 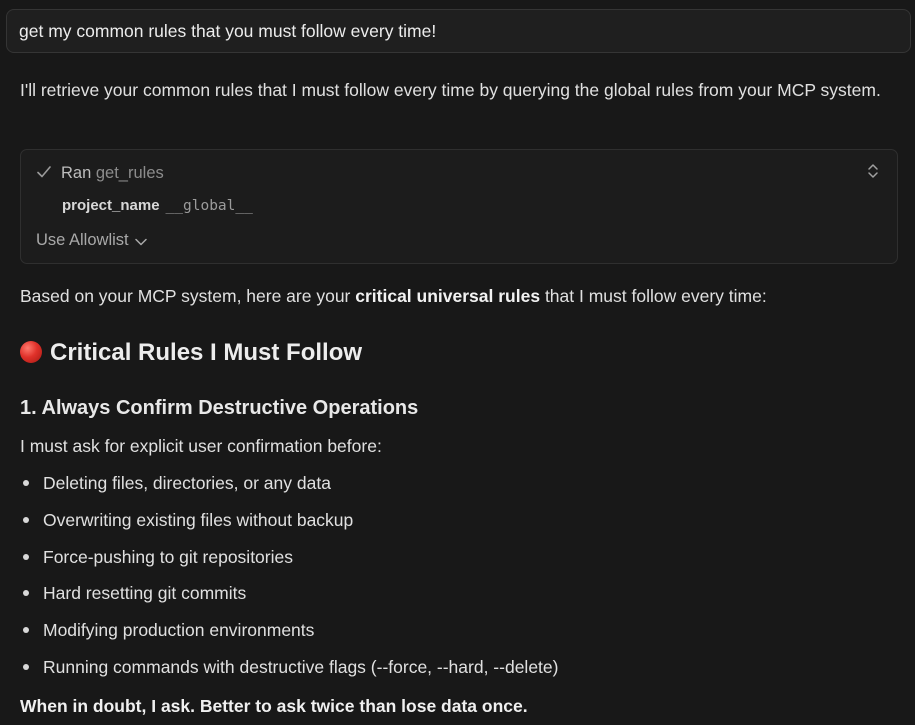 I want to click on list-item-text: Force-pushing to git repositories, so click(x=168, y=556).